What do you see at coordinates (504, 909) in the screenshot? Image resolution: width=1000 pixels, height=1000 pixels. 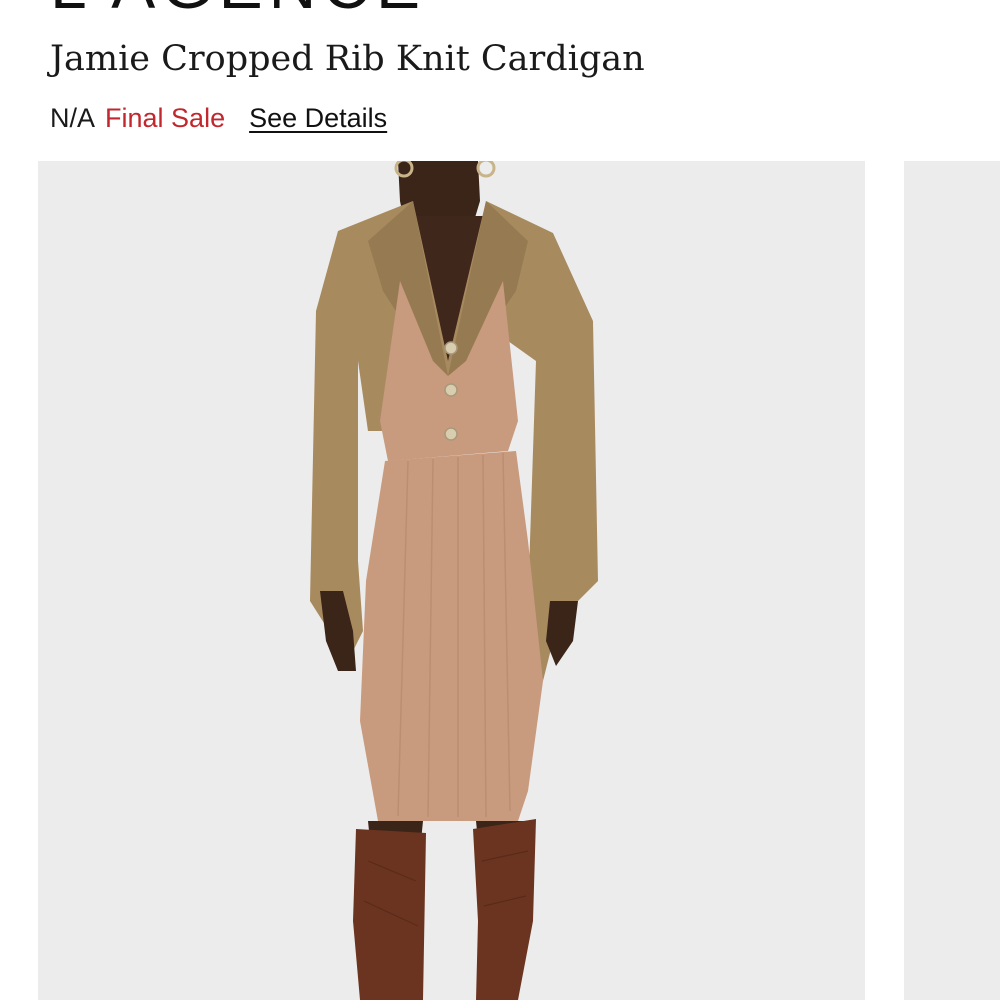 I see `boot-right` at bounding box center [504, 909].